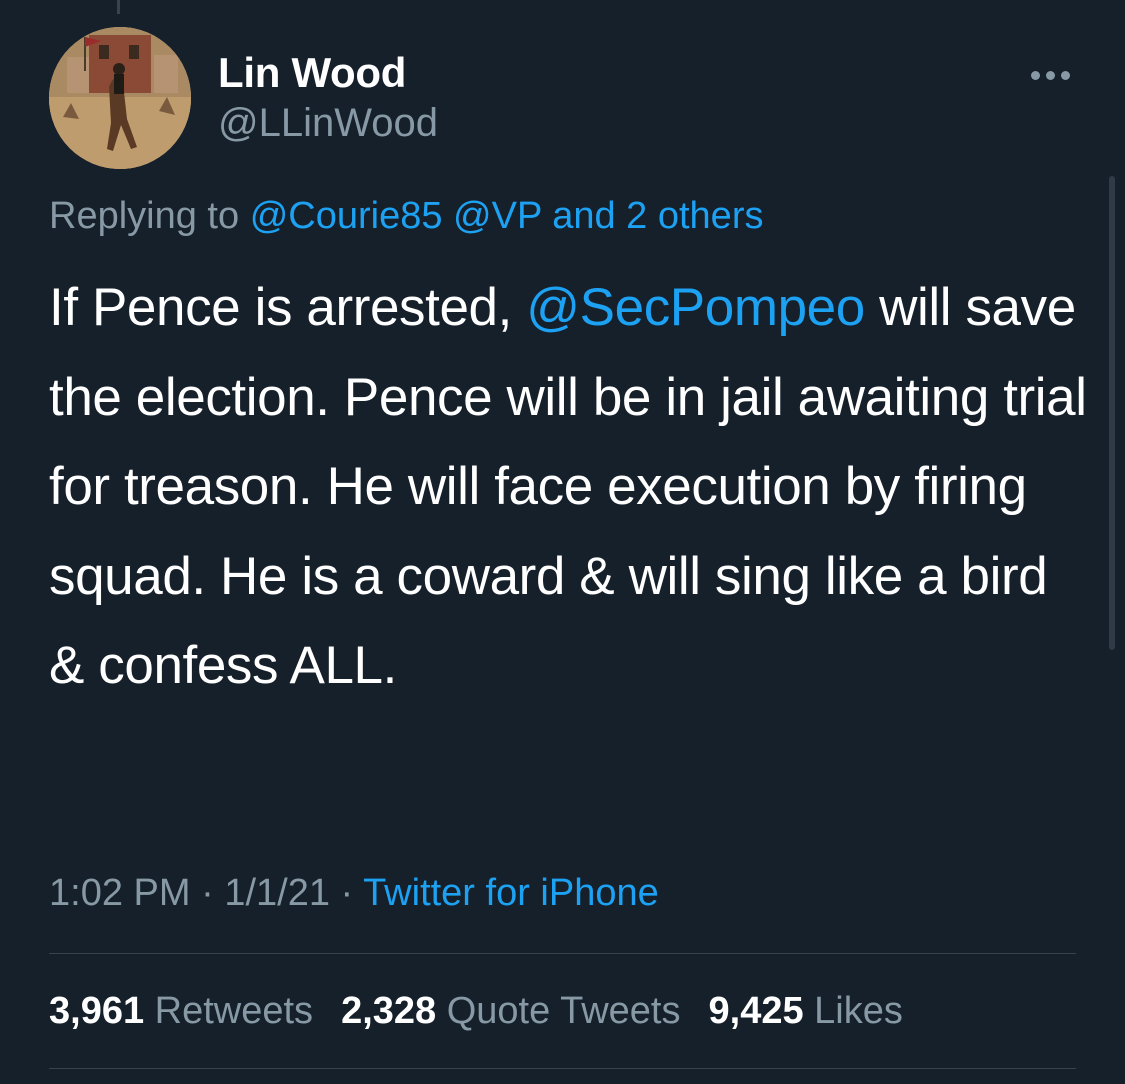 This screenshot has height=1084, width=1125. Describe the element at coordinates (234, 1011) in the screenshot. I see `retweets-label: Retweets` at that location.